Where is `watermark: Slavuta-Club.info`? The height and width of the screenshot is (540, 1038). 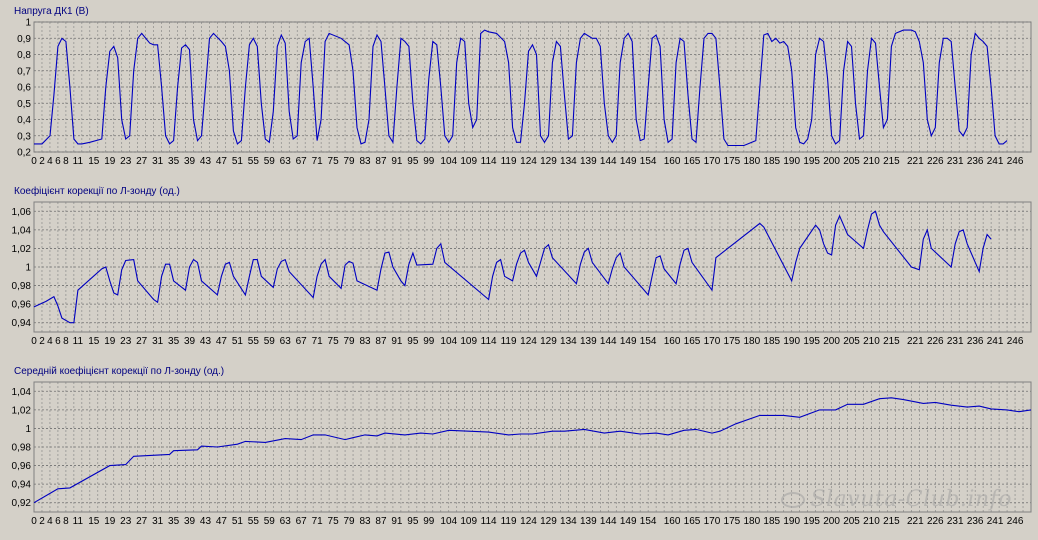 watermark: Slavuta-Club.info is located at coordinates (896, 499).